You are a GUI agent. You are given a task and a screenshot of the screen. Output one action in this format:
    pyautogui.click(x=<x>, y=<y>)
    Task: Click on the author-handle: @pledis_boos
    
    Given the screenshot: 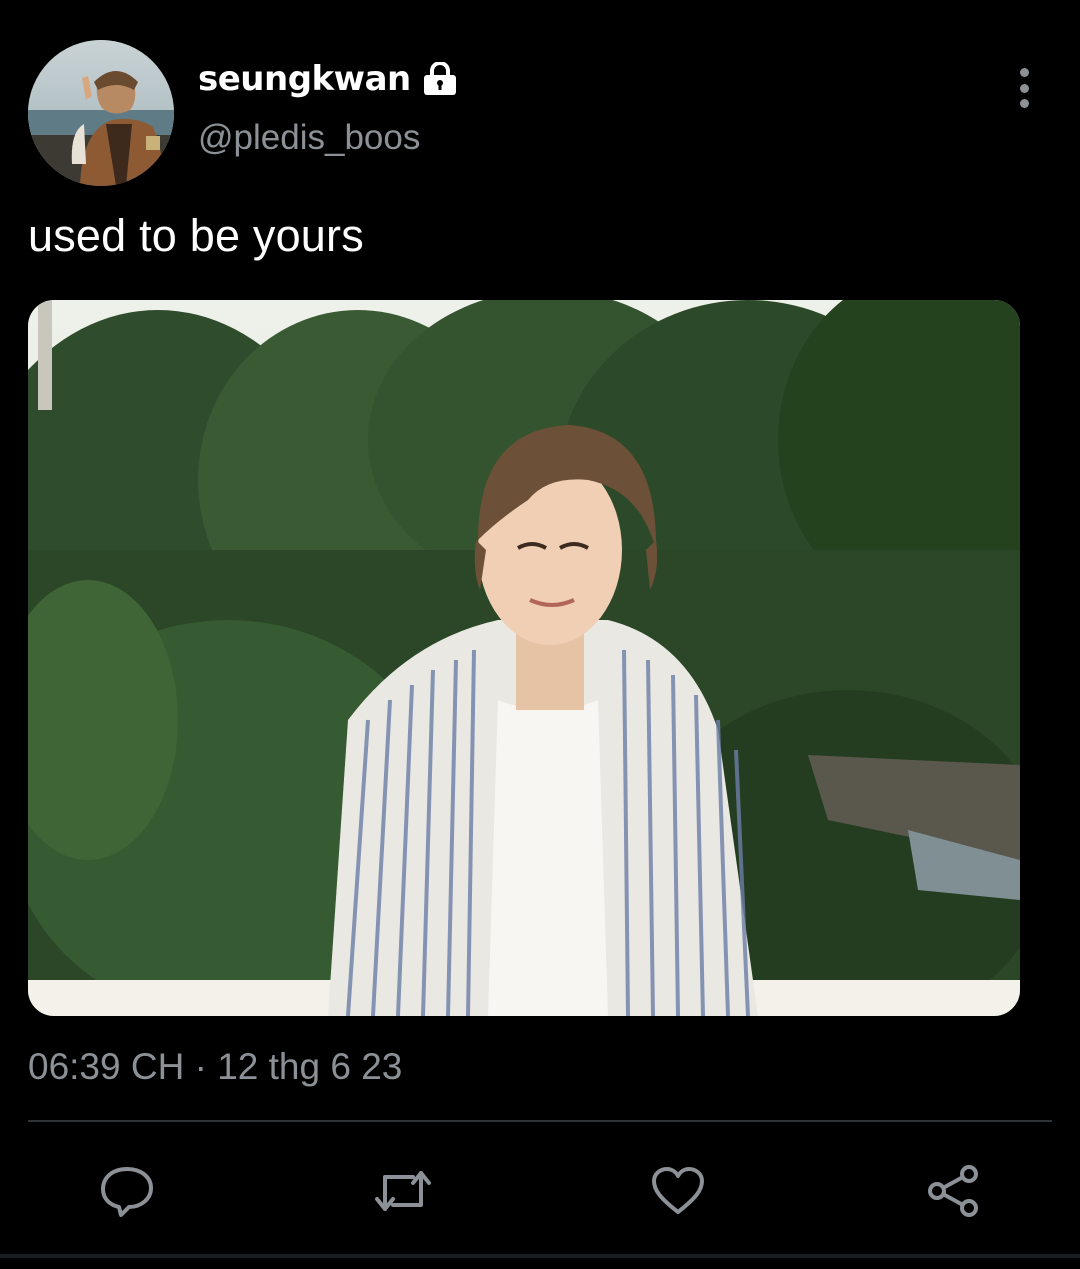 What is the action you would take?
    pyautogui.click(x=328, y=138)
    